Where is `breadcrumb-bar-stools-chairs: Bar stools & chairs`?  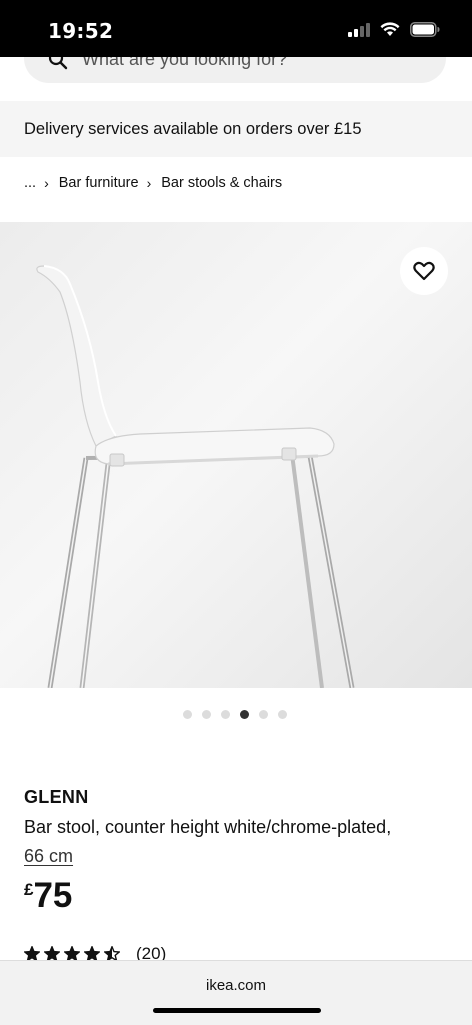 breadcrumb-bar-stools-chairs: Bar stools & chairs is located at coordinates (221, 183).